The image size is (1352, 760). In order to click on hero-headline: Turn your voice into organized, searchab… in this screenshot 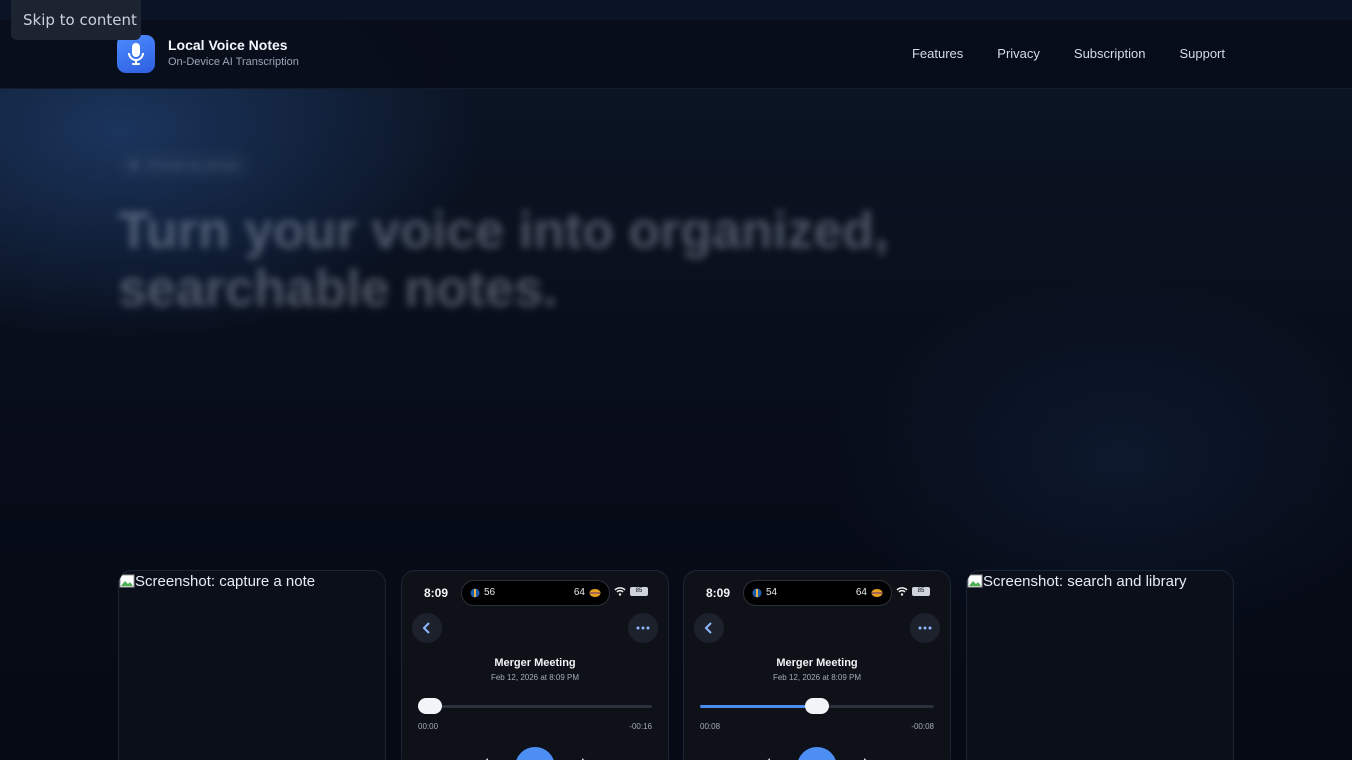, I will do `click(503, 260)`.